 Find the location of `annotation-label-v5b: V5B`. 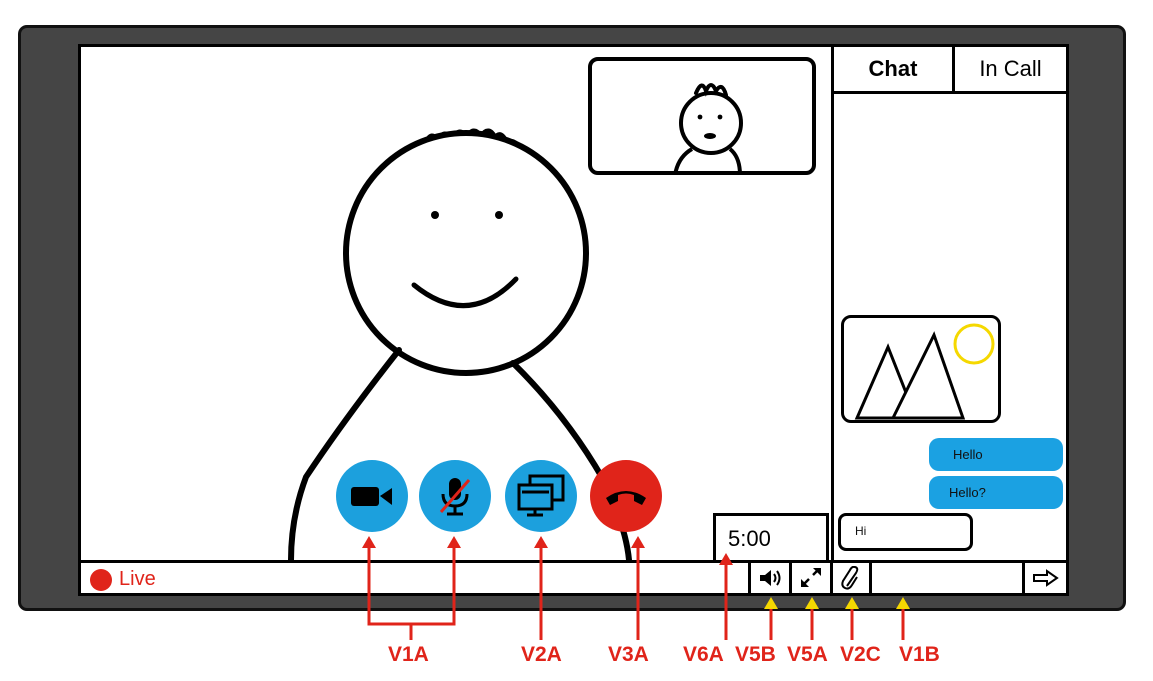

annotation-label-v5b: V5B is located at coordinates (755, 654).